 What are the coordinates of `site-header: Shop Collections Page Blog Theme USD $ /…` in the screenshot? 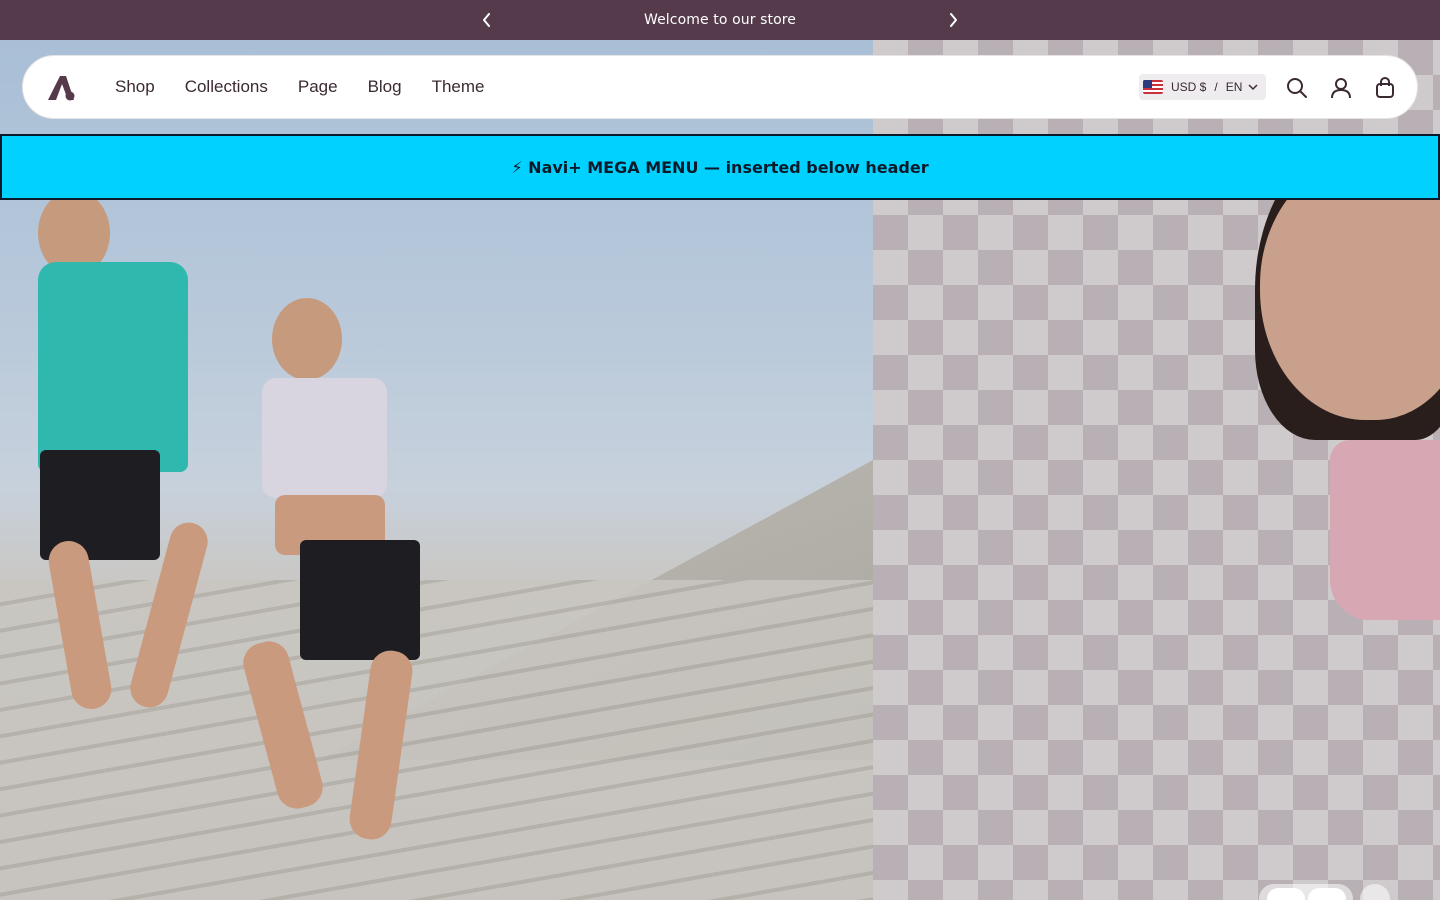 It's located at (720, 87).